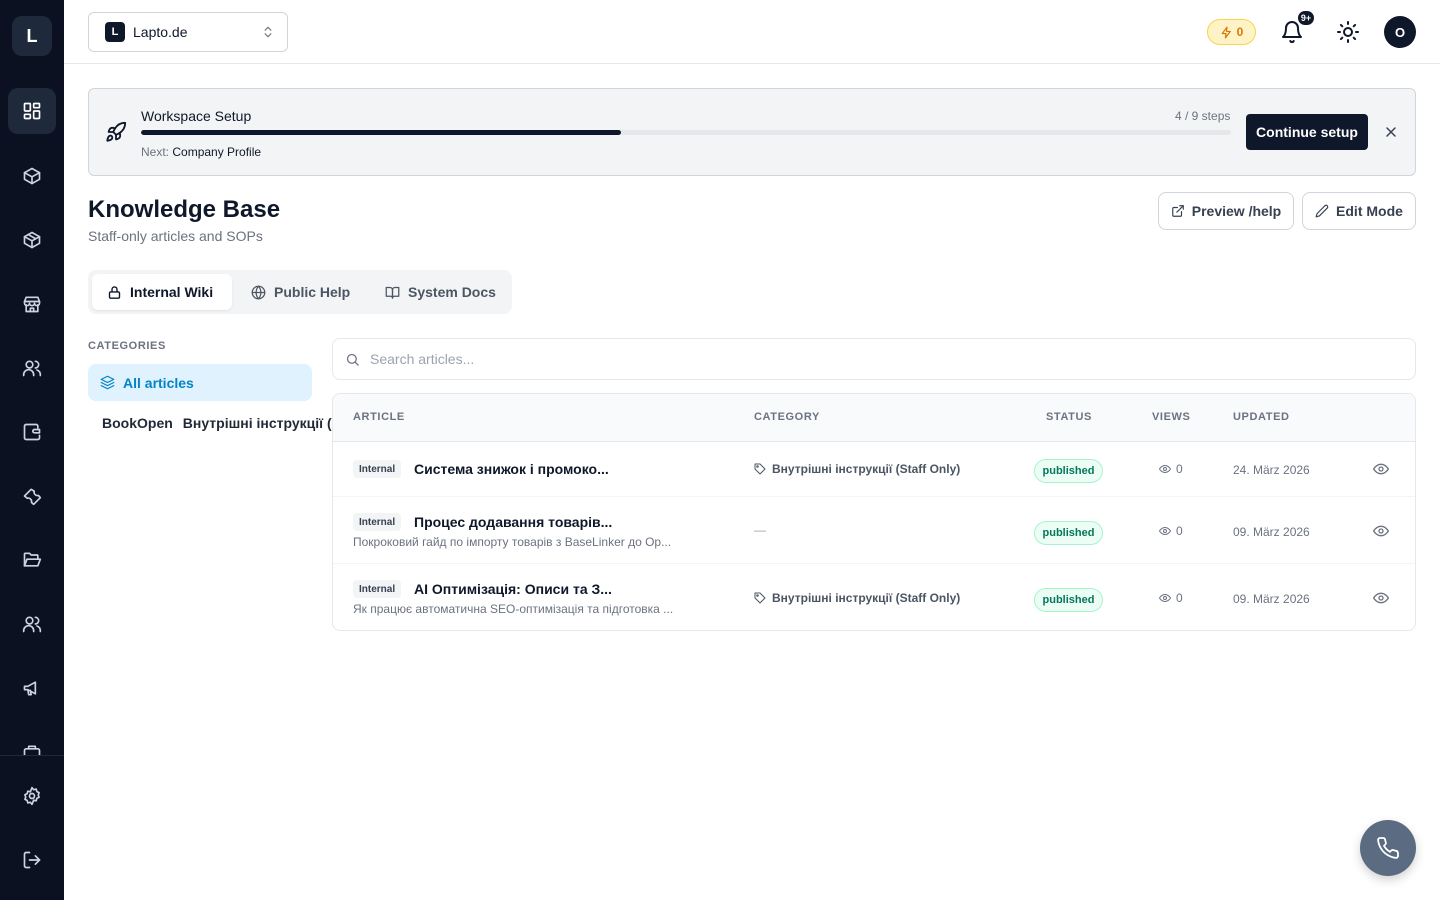 The width and height of the screenshot is (1440, 900). I want to click on sidebar: L, so click(32, 450).